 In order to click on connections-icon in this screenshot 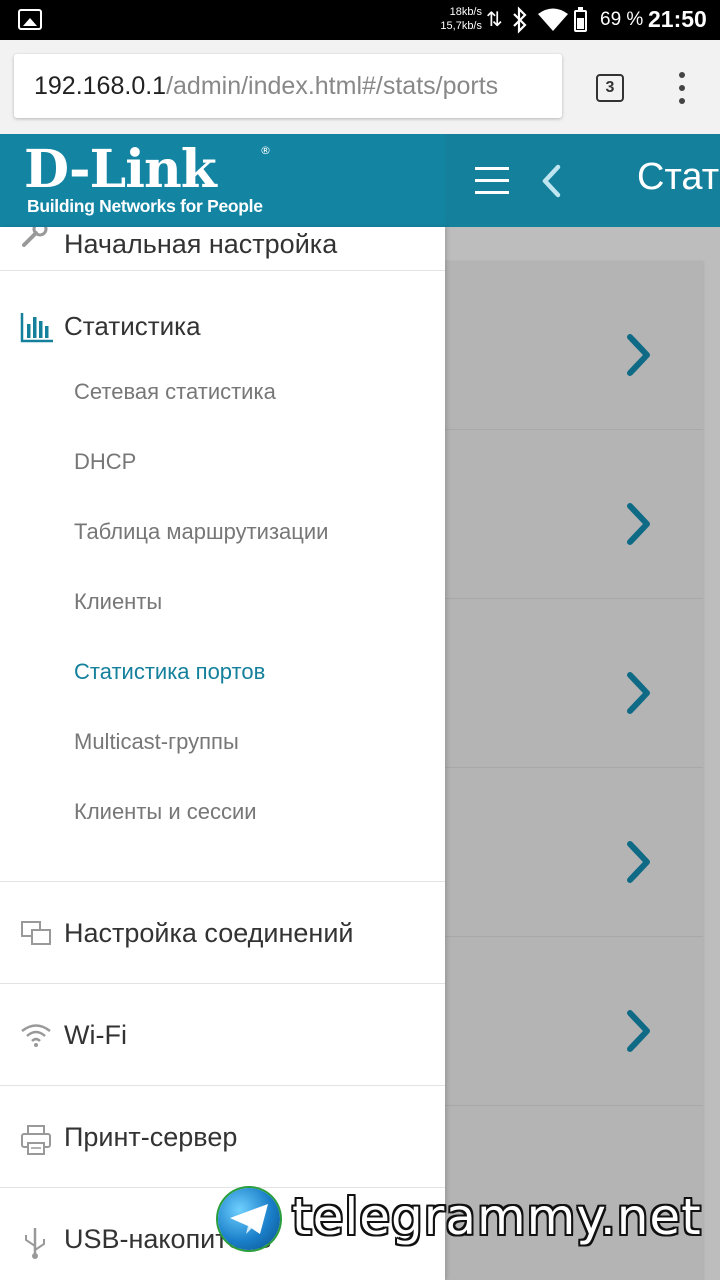, I will do `click(36, 933)`.